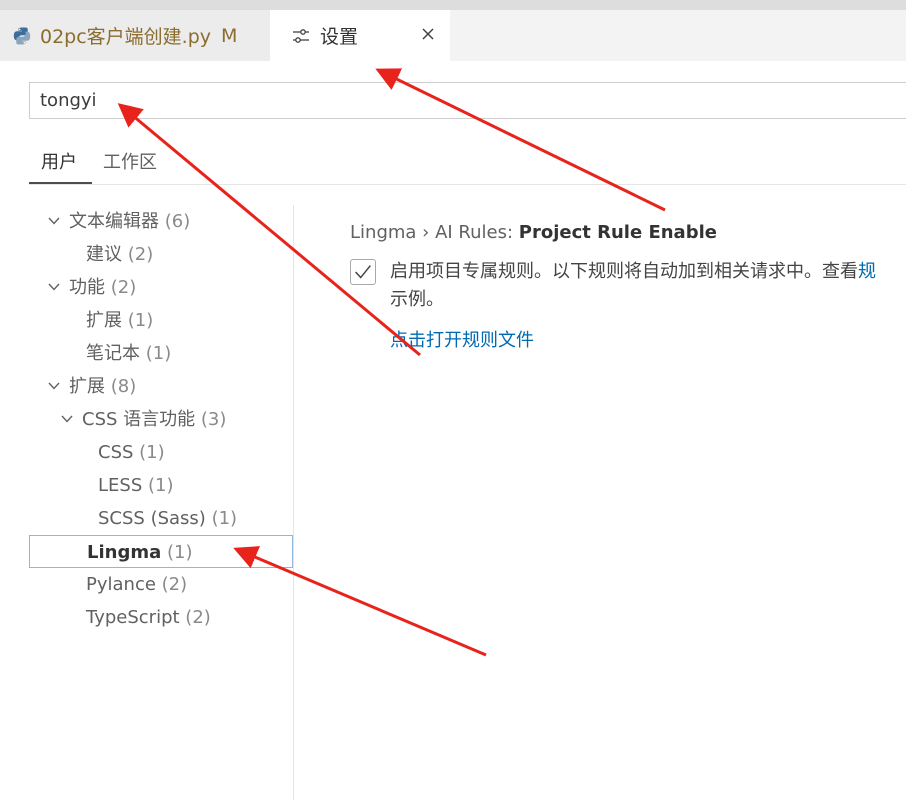 The image size is (906, 800). I want to click on tree-item-css-language-features: CSS 语言功能 (3), so click(143, 419).